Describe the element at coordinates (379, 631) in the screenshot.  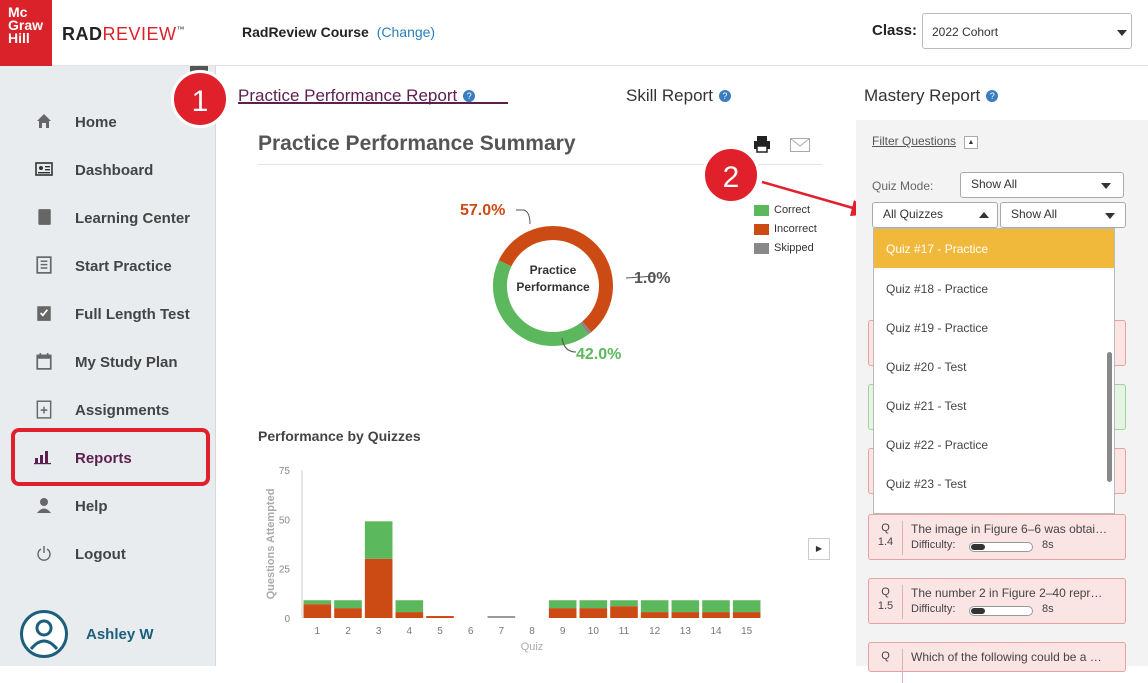
I see `x-tick-label: 3` at that location.